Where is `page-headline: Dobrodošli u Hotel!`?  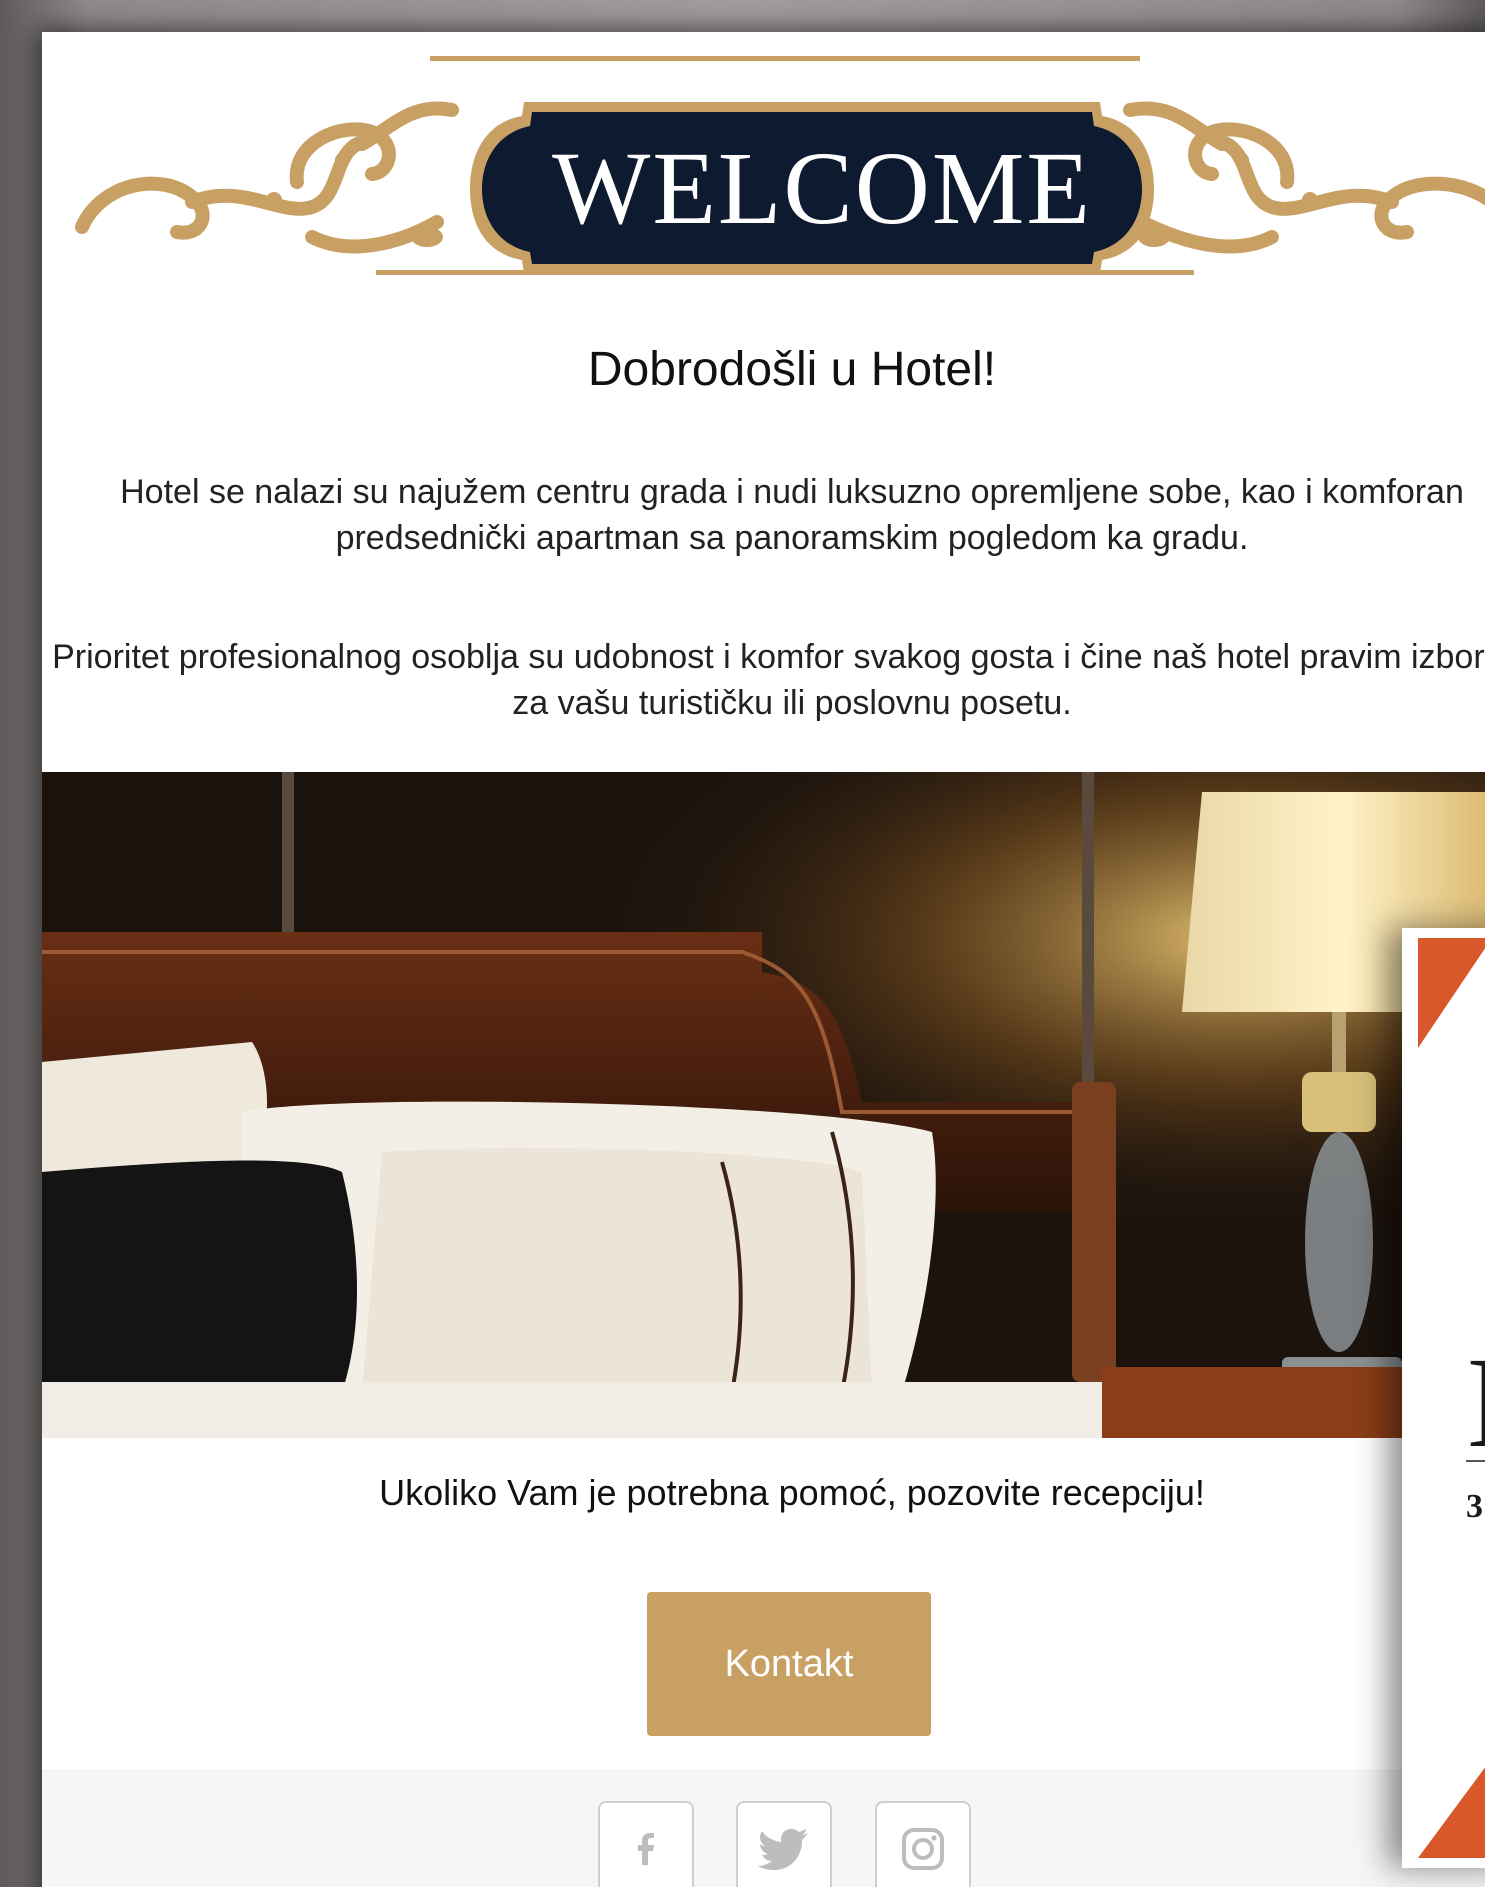
page-headline: Dobrodošli u Hotel! is located at coordinates (792, 369).